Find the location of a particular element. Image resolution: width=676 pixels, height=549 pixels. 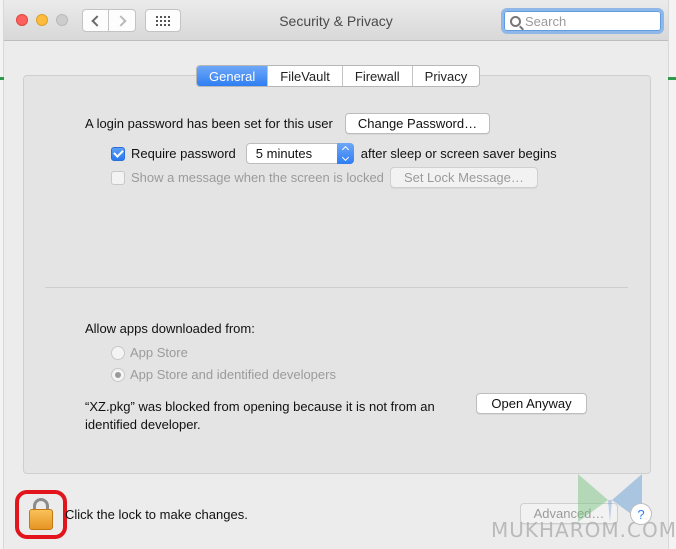

search-field is located at coordinates (582, 21).